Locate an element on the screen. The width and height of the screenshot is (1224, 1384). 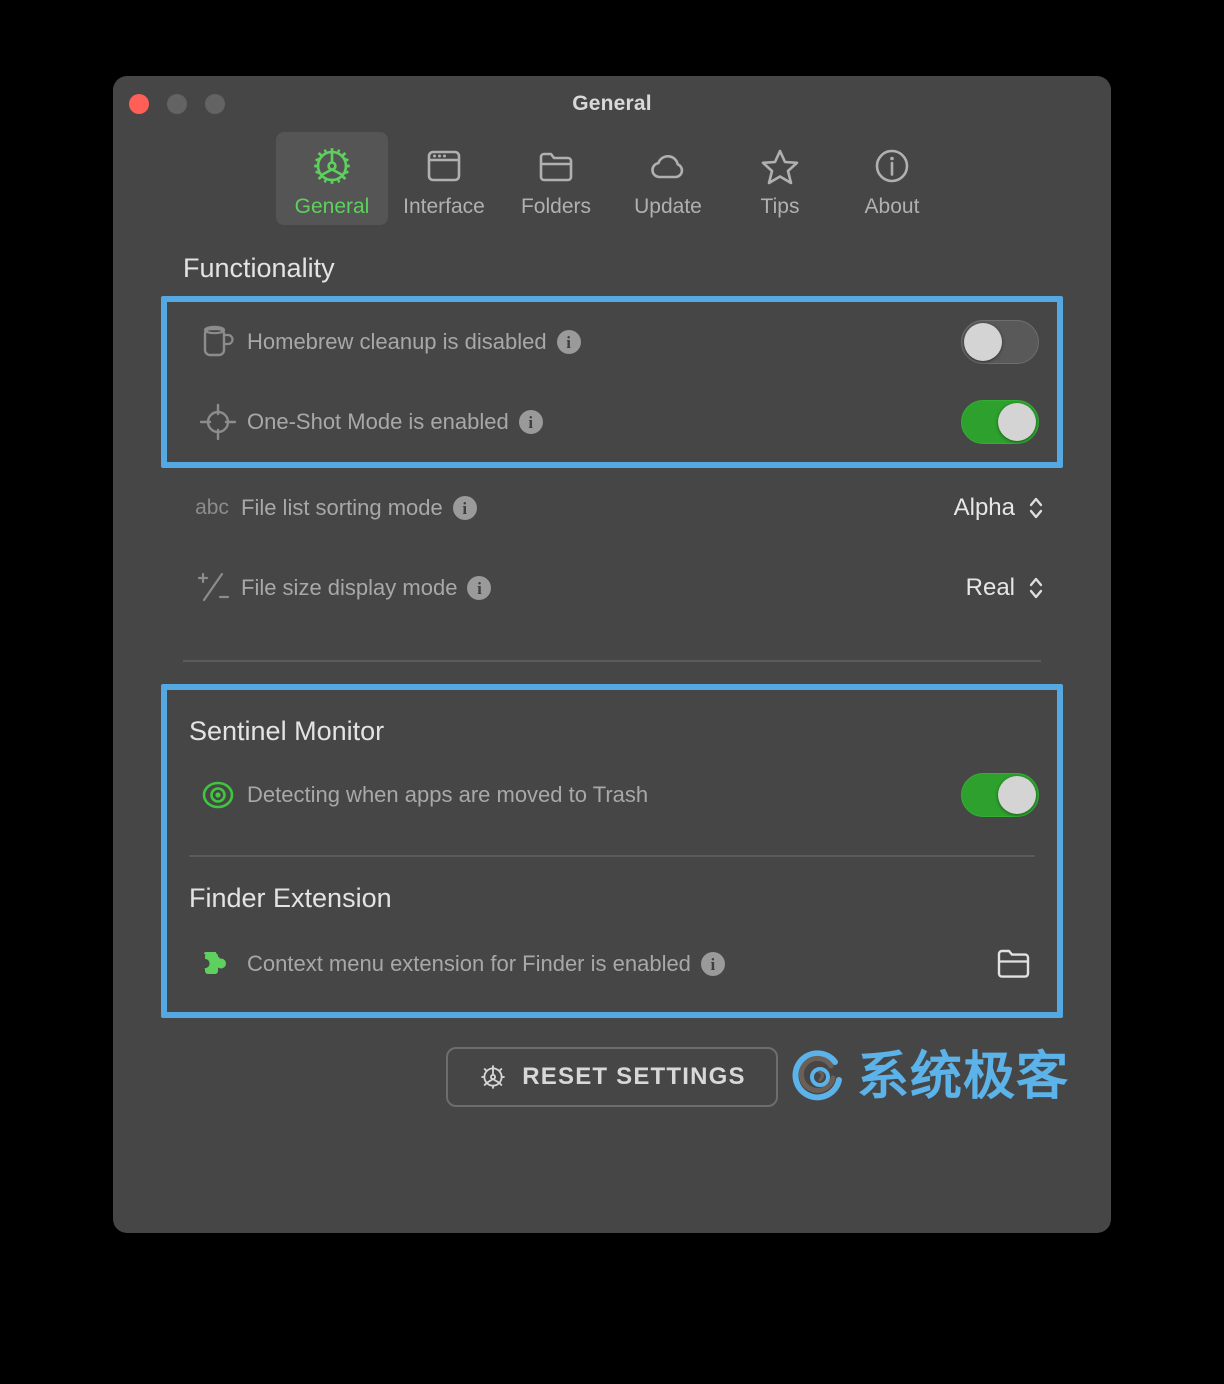
eye-target-icon is located at coordinates (218, 795).